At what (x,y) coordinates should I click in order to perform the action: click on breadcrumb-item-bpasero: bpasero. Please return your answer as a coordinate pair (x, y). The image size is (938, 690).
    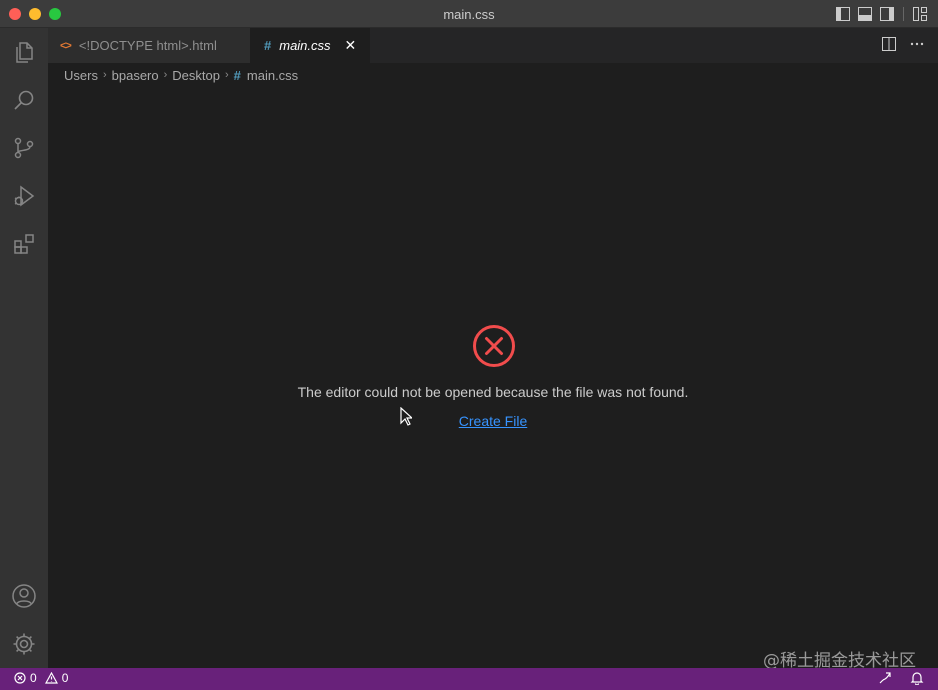
    Looking at the image, I should click on (135, 75).